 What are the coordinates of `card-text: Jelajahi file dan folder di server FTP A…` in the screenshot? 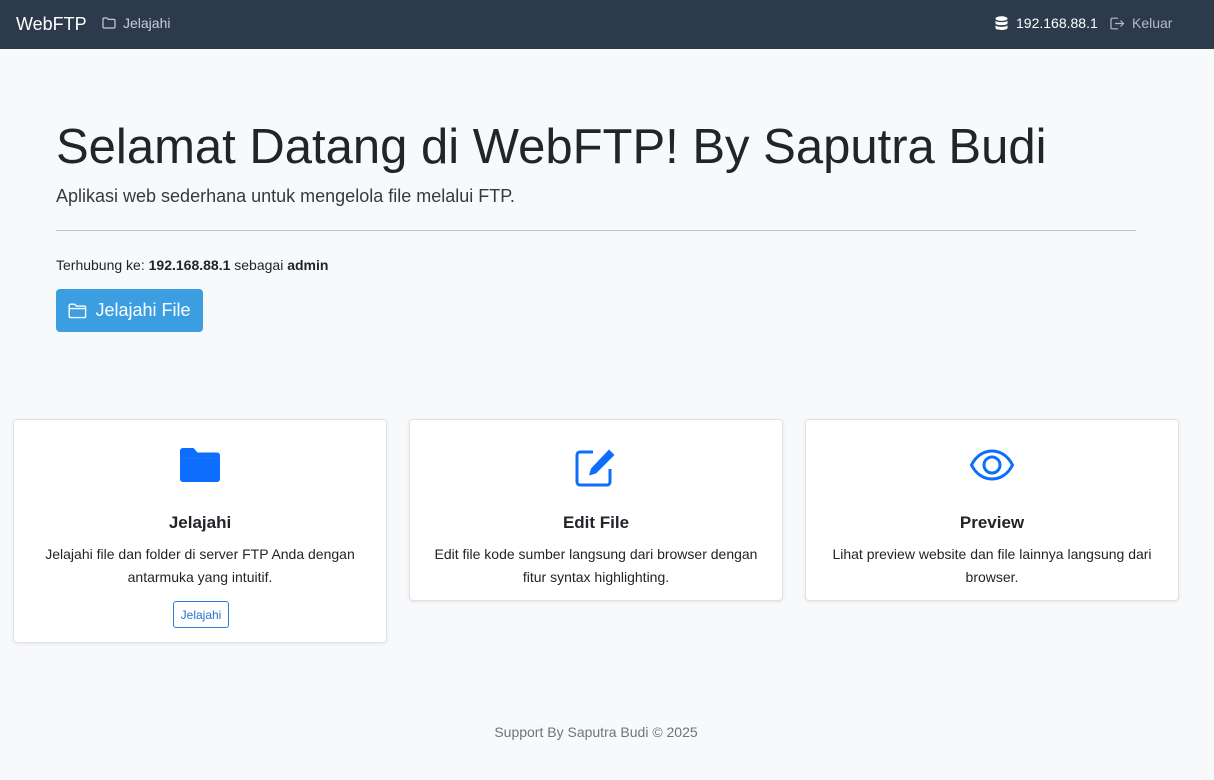 It's located at (200, 565).